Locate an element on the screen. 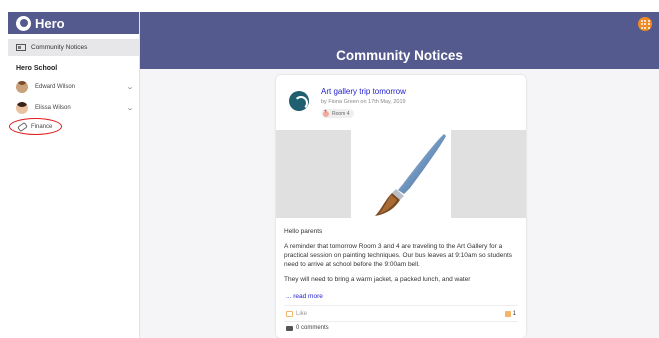 The width and height of the screenshot is (659, 338). likes-count-icon is located at coordinates (507, 313).